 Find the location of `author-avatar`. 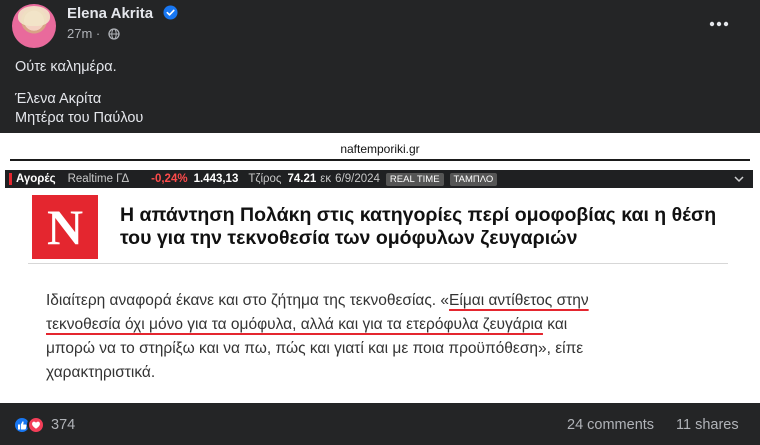

author-avatar is located at coordinates (34, 26).